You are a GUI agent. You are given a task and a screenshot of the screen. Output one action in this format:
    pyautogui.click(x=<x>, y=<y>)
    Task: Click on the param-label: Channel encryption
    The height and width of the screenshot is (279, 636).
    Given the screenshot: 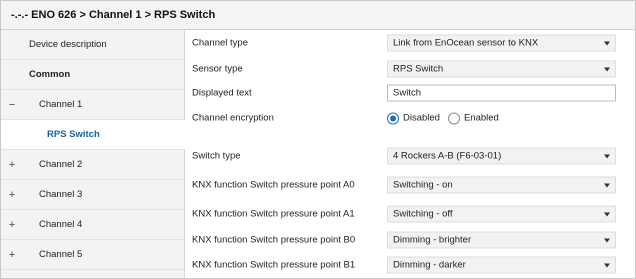 What is the action you would take?
    pyautogui.click(x=233, y=118)
    